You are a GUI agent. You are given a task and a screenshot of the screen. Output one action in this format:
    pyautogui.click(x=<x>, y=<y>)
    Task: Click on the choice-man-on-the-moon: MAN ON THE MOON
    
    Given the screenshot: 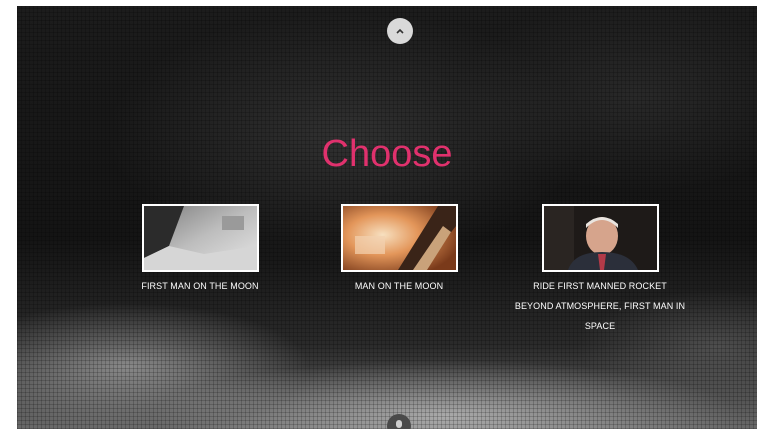 What is the action you would take?
    pyautogui.click(x=399, y=250)
    